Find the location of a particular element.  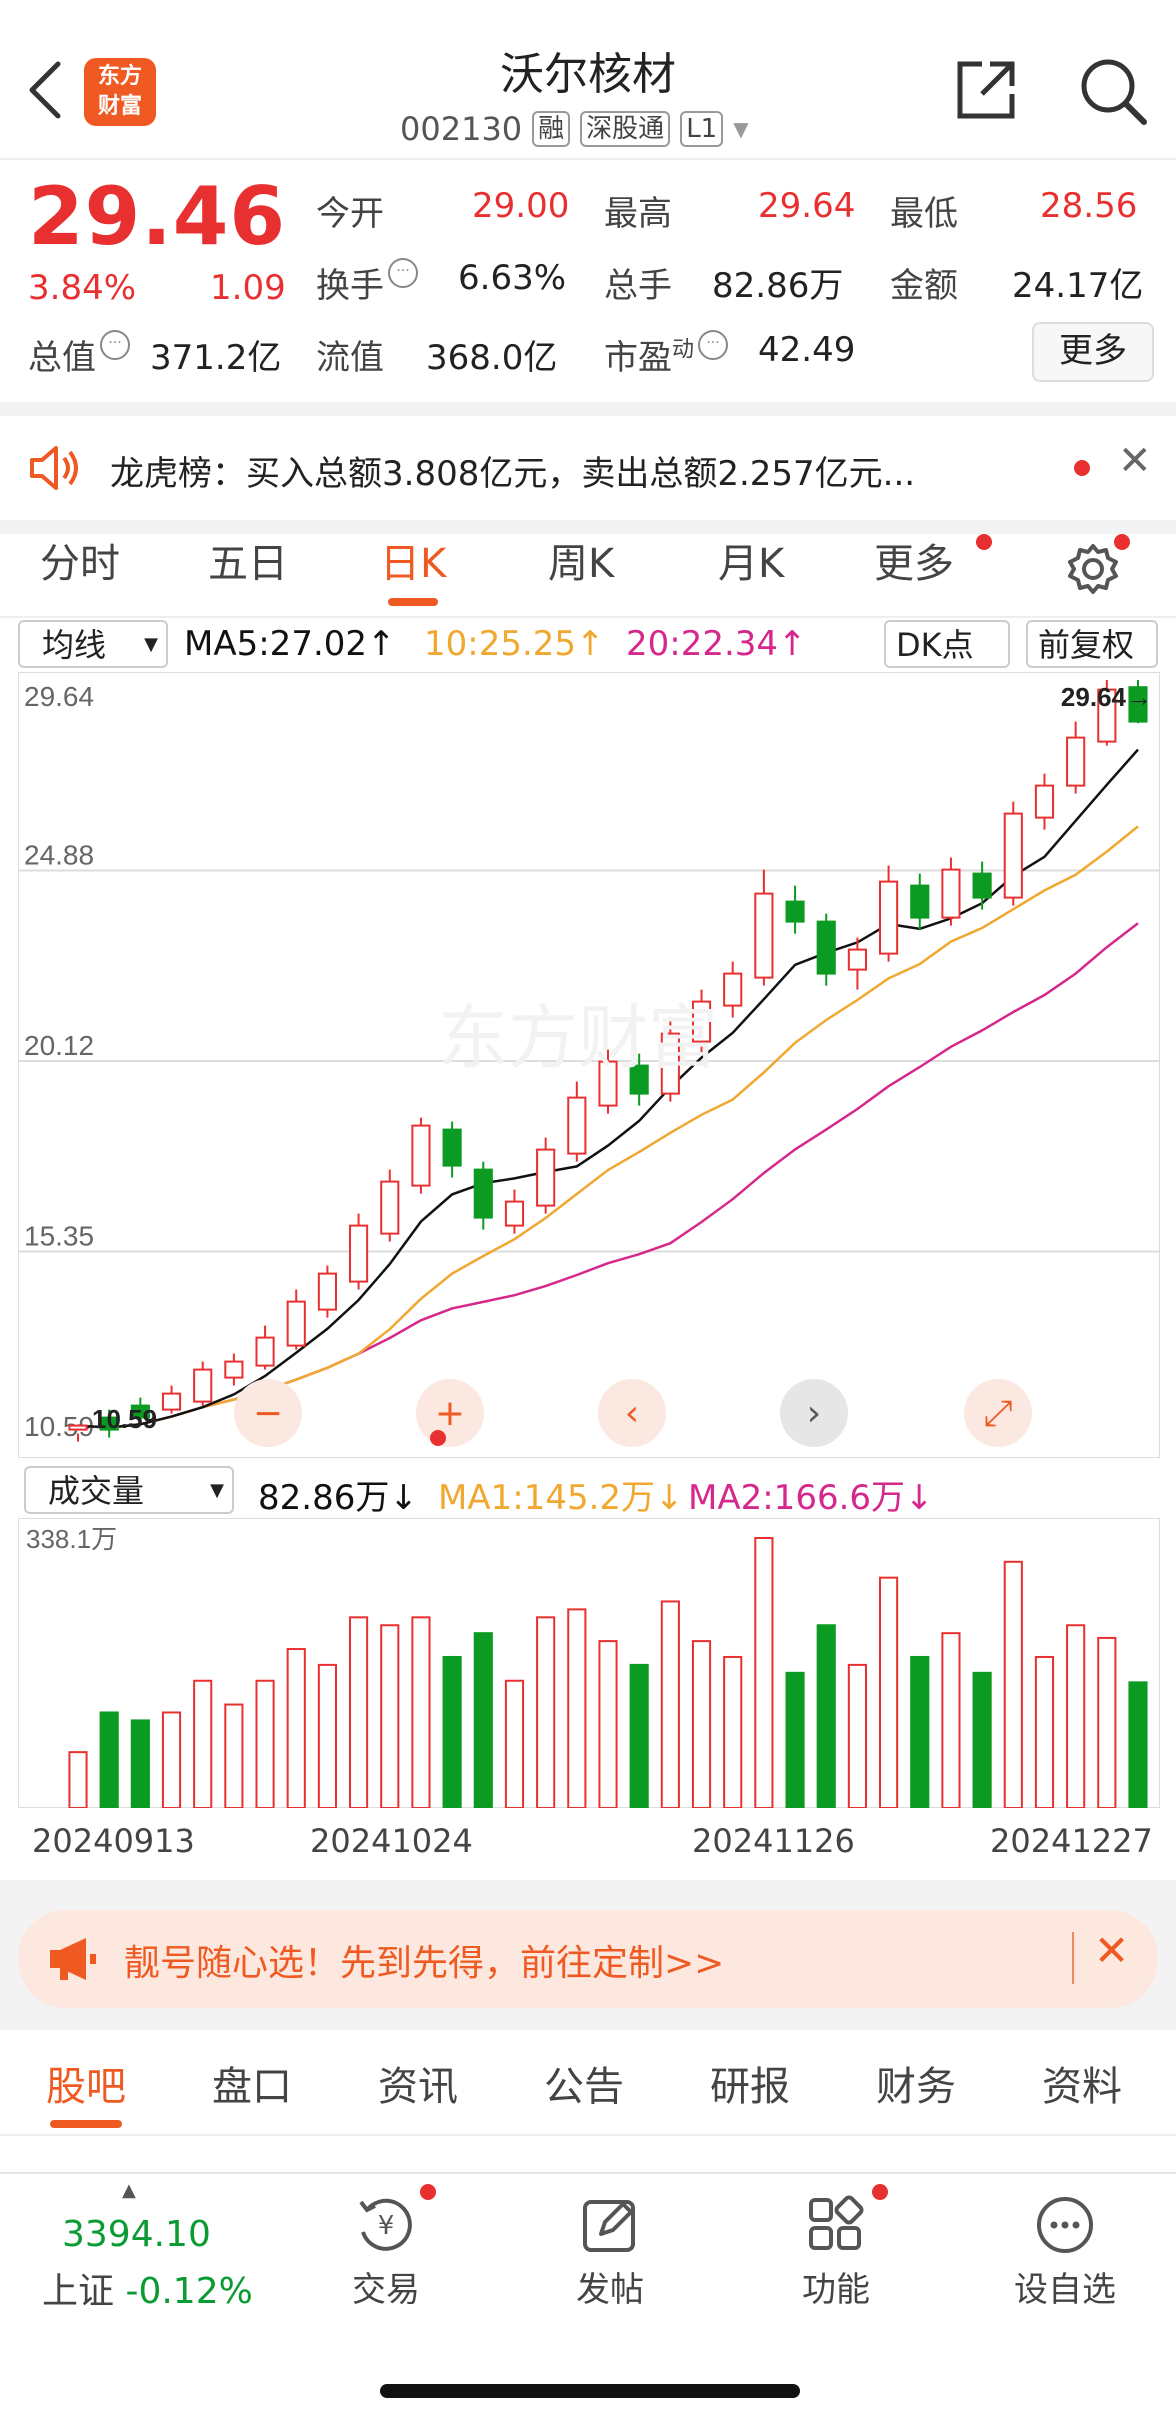

notice-bar: 龙虎榜：买入总额3.808亿元，卖出总额2.257亿元... ✕ is located at coordinates (588, 468).